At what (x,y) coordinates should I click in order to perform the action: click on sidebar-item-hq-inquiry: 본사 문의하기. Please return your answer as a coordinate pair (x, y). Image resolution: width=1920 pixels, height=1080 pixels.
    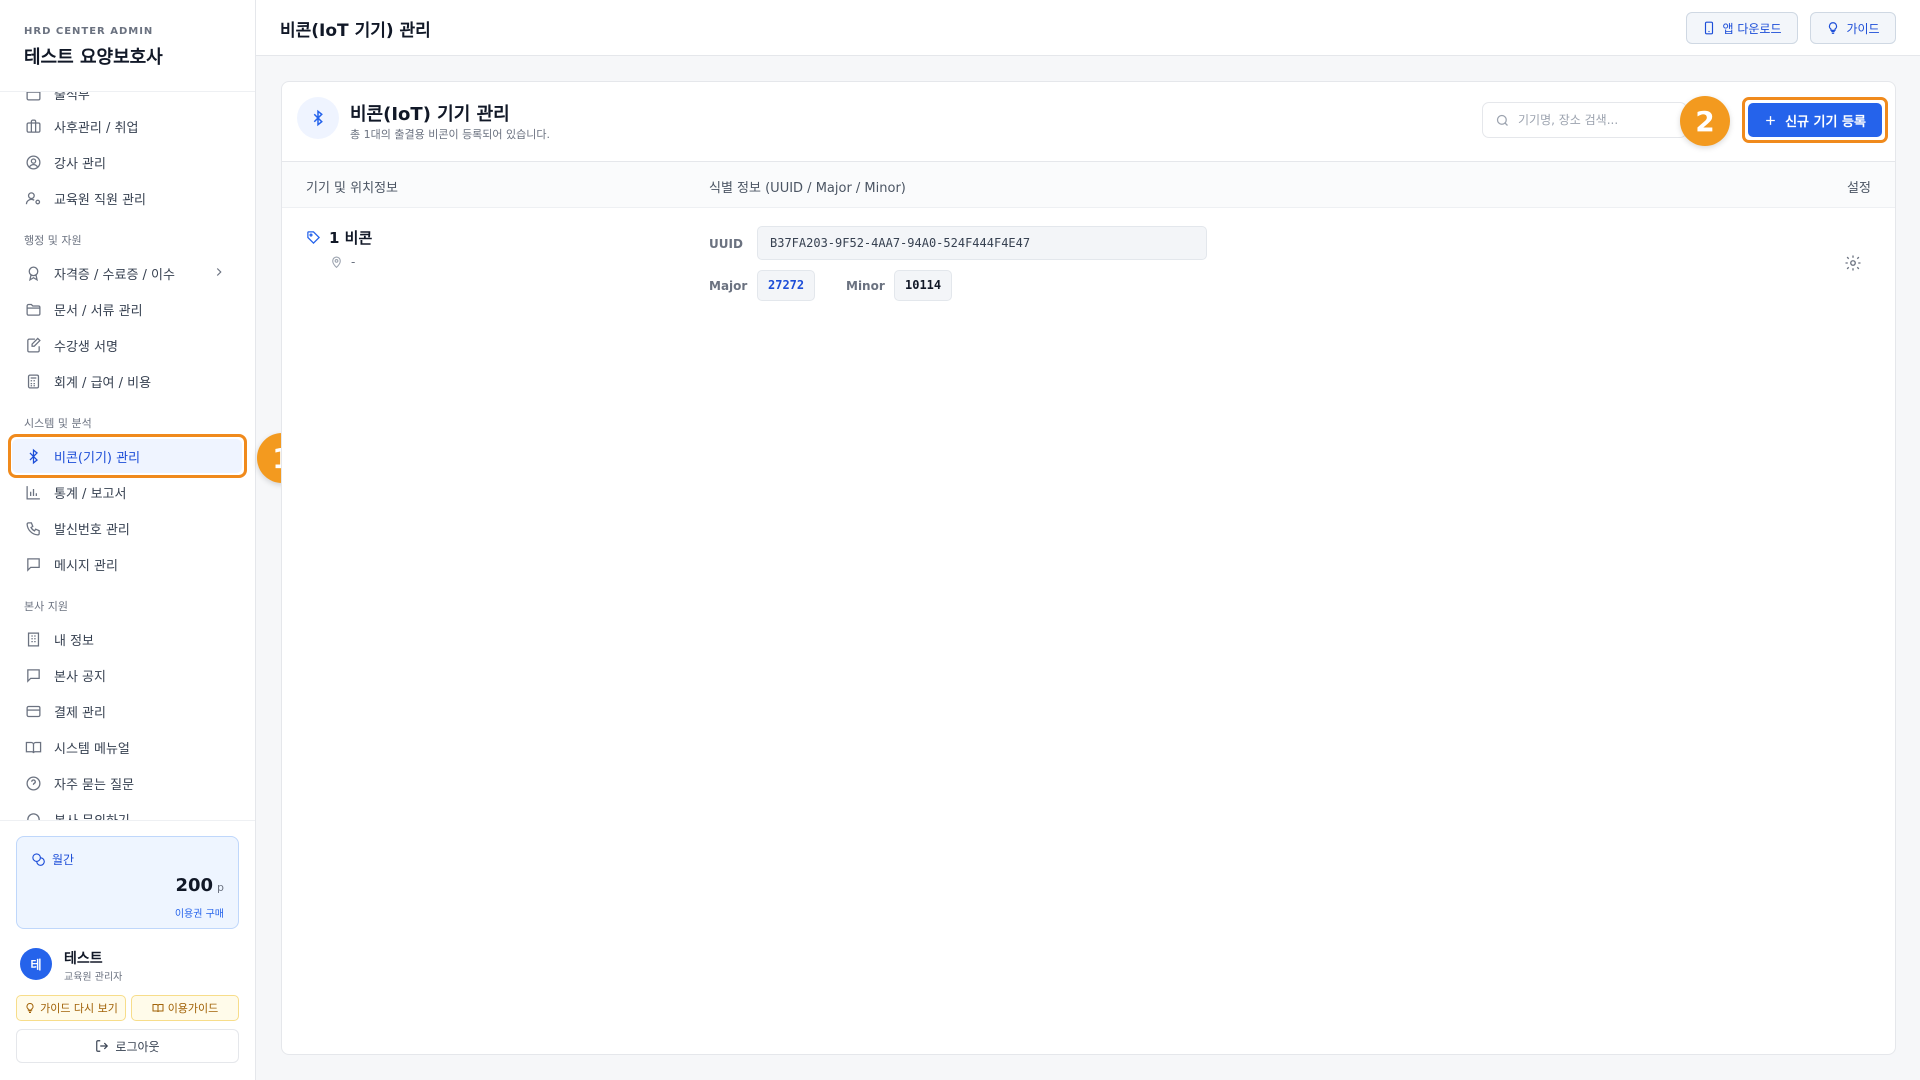
    Looking at the image, I should click on (127, 811).